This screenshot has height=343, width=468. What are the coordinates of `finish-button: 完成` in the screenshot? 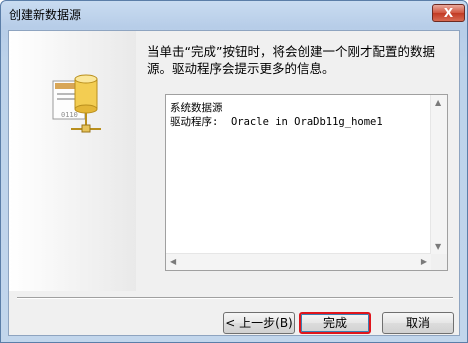 It's located at (335, 323).